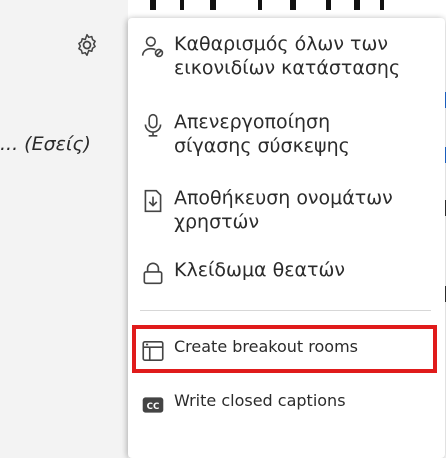  Describe the element at coordinates (283, 210) in the screenshot. I see `menu-item-label: Αποθήκευση ονομάτων χρηστών` at that location.